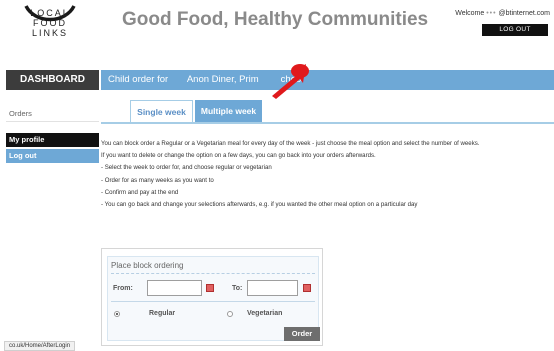  I want to click on local-food-links-logo: LOCAL FOOD LINKS, so click(50, 25).